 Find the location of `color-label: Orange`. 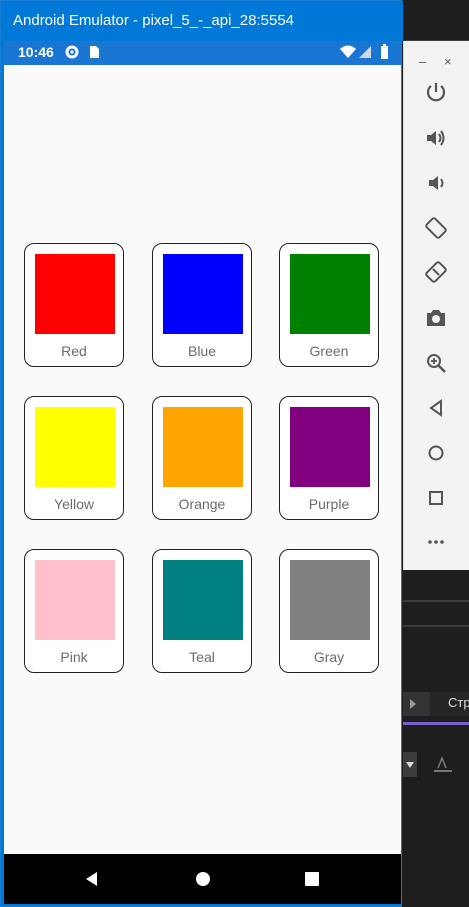

color-label: Orange is located at coordinates (202, 504).